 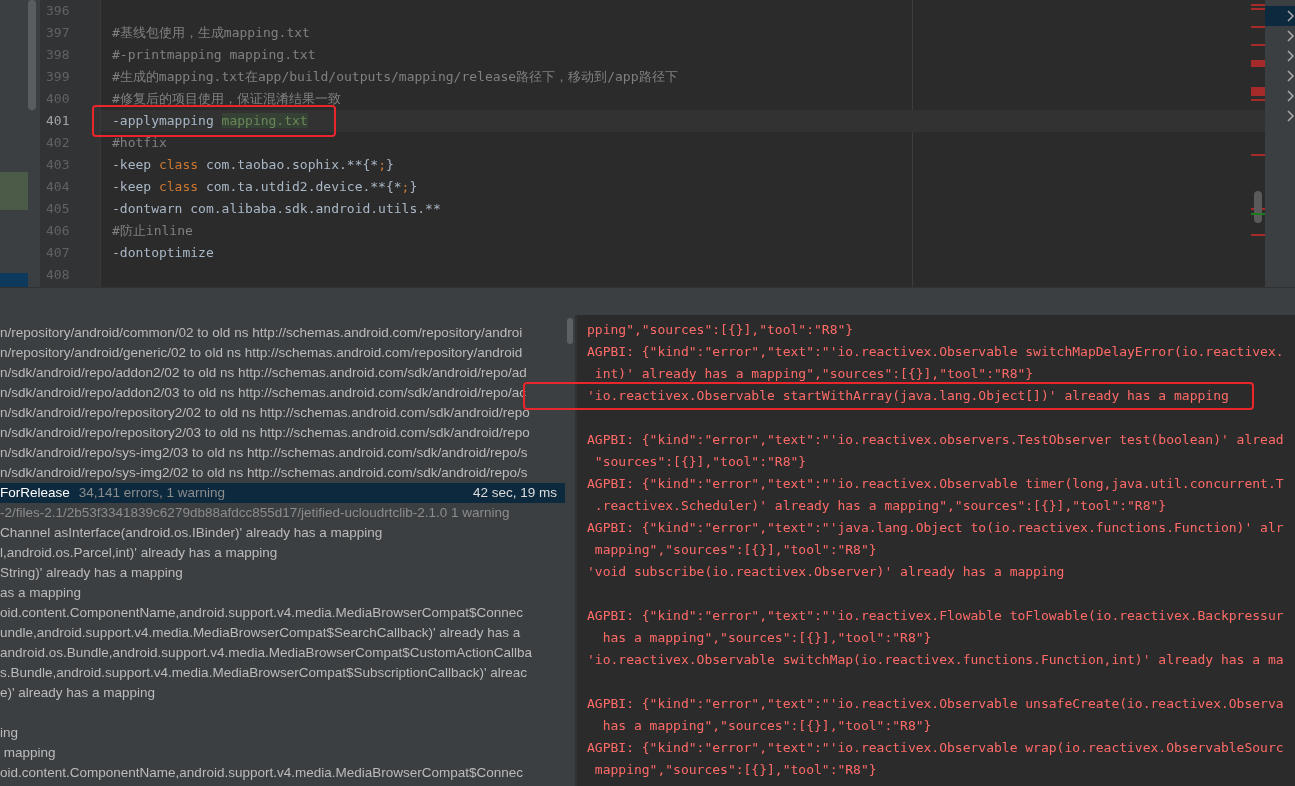 What do you see at coordinates (35, 493) in the screenshot?
I see `task-name: ForRelease` at bounding box center [35, 493].